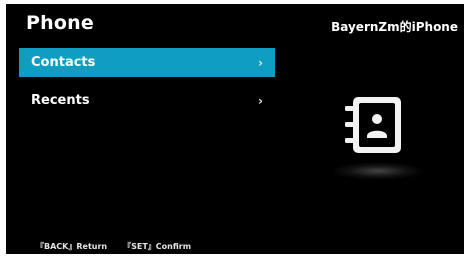 The width and height of the screenshot is (470, 258). I want to click on back-hint: 『BACK』Return, so click(72, 246).